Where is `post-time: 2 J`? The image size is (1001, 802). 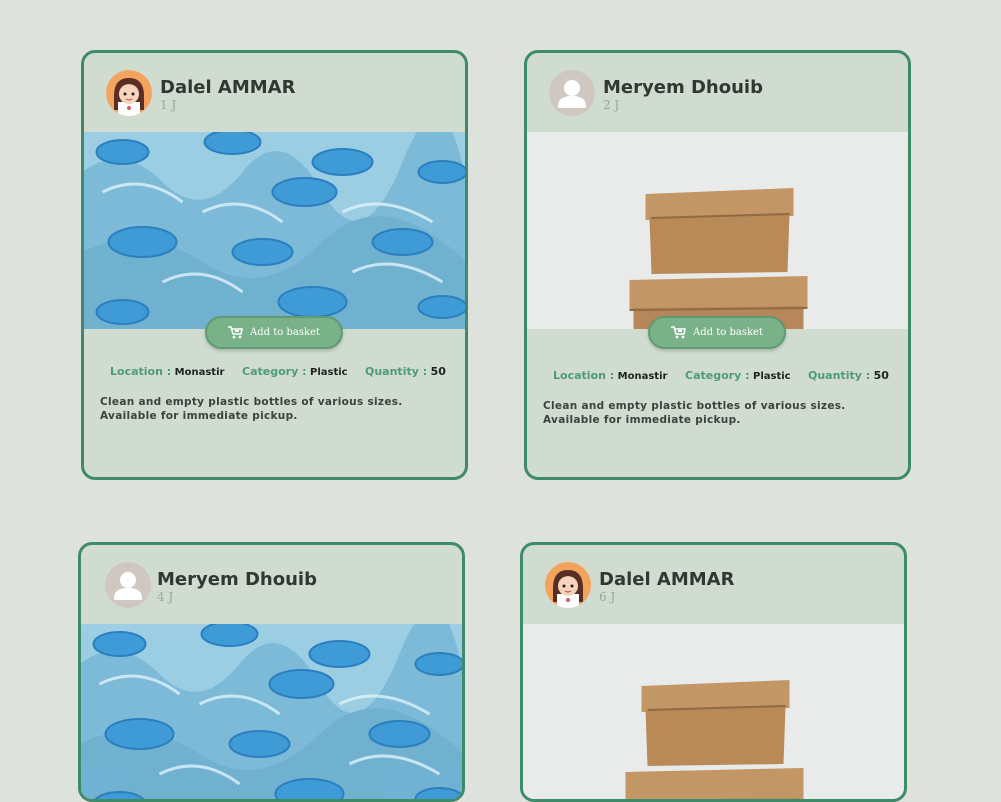 post-time: 2 J is located at coordinates (611, 105).